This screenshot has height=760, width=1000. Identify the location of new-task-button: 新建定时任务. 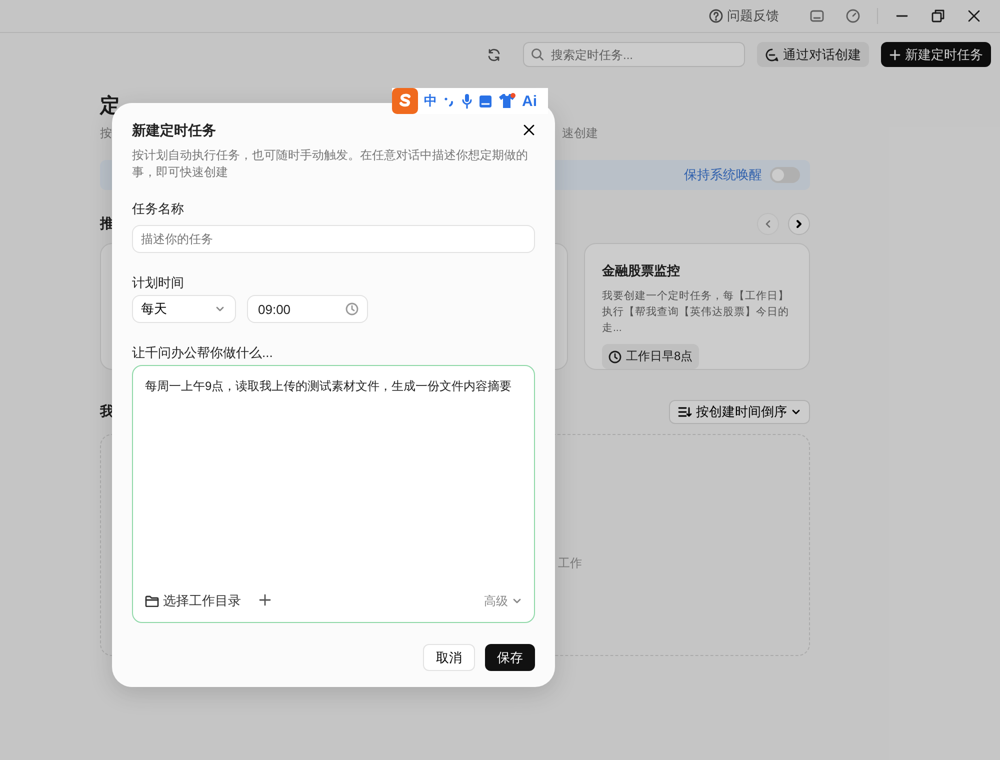
(936, 54).